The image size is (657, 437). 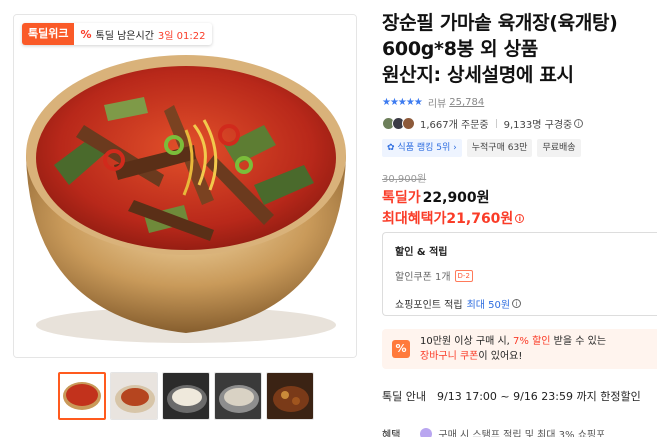 I want to click on promo-line-2: 장바구니 쿠폰이 있어요!, so click(x=534, y=356).